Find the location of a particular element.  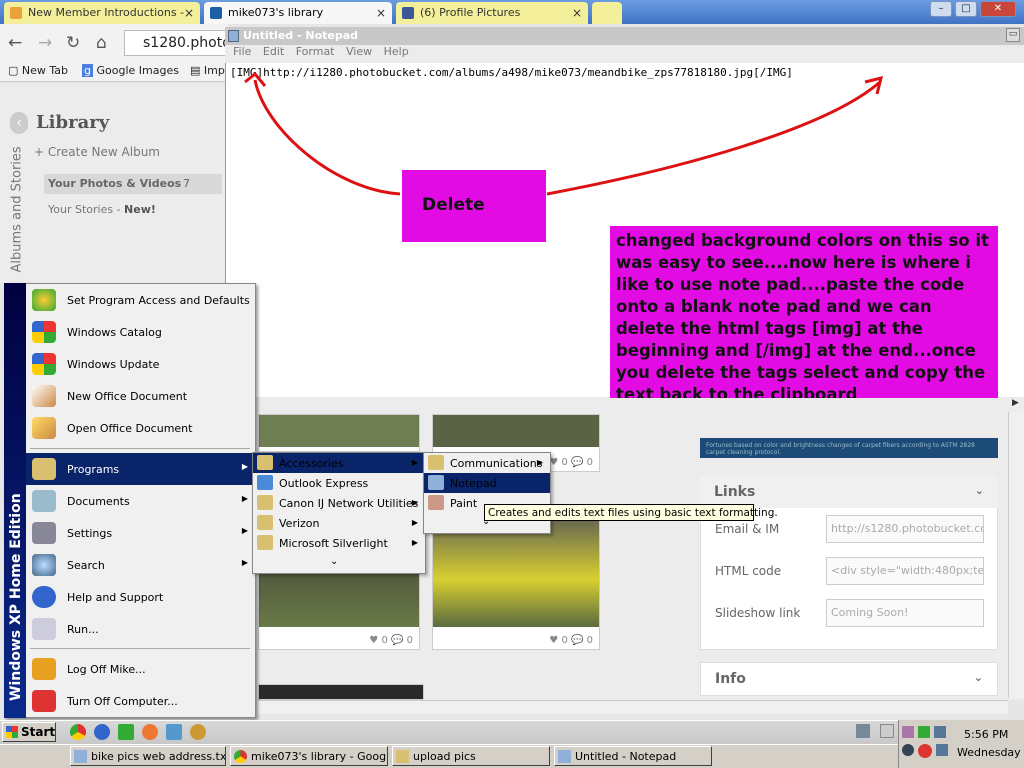

silverlight-item: Microsoft Silverlight ▶ is located at coordinates (339, 543).